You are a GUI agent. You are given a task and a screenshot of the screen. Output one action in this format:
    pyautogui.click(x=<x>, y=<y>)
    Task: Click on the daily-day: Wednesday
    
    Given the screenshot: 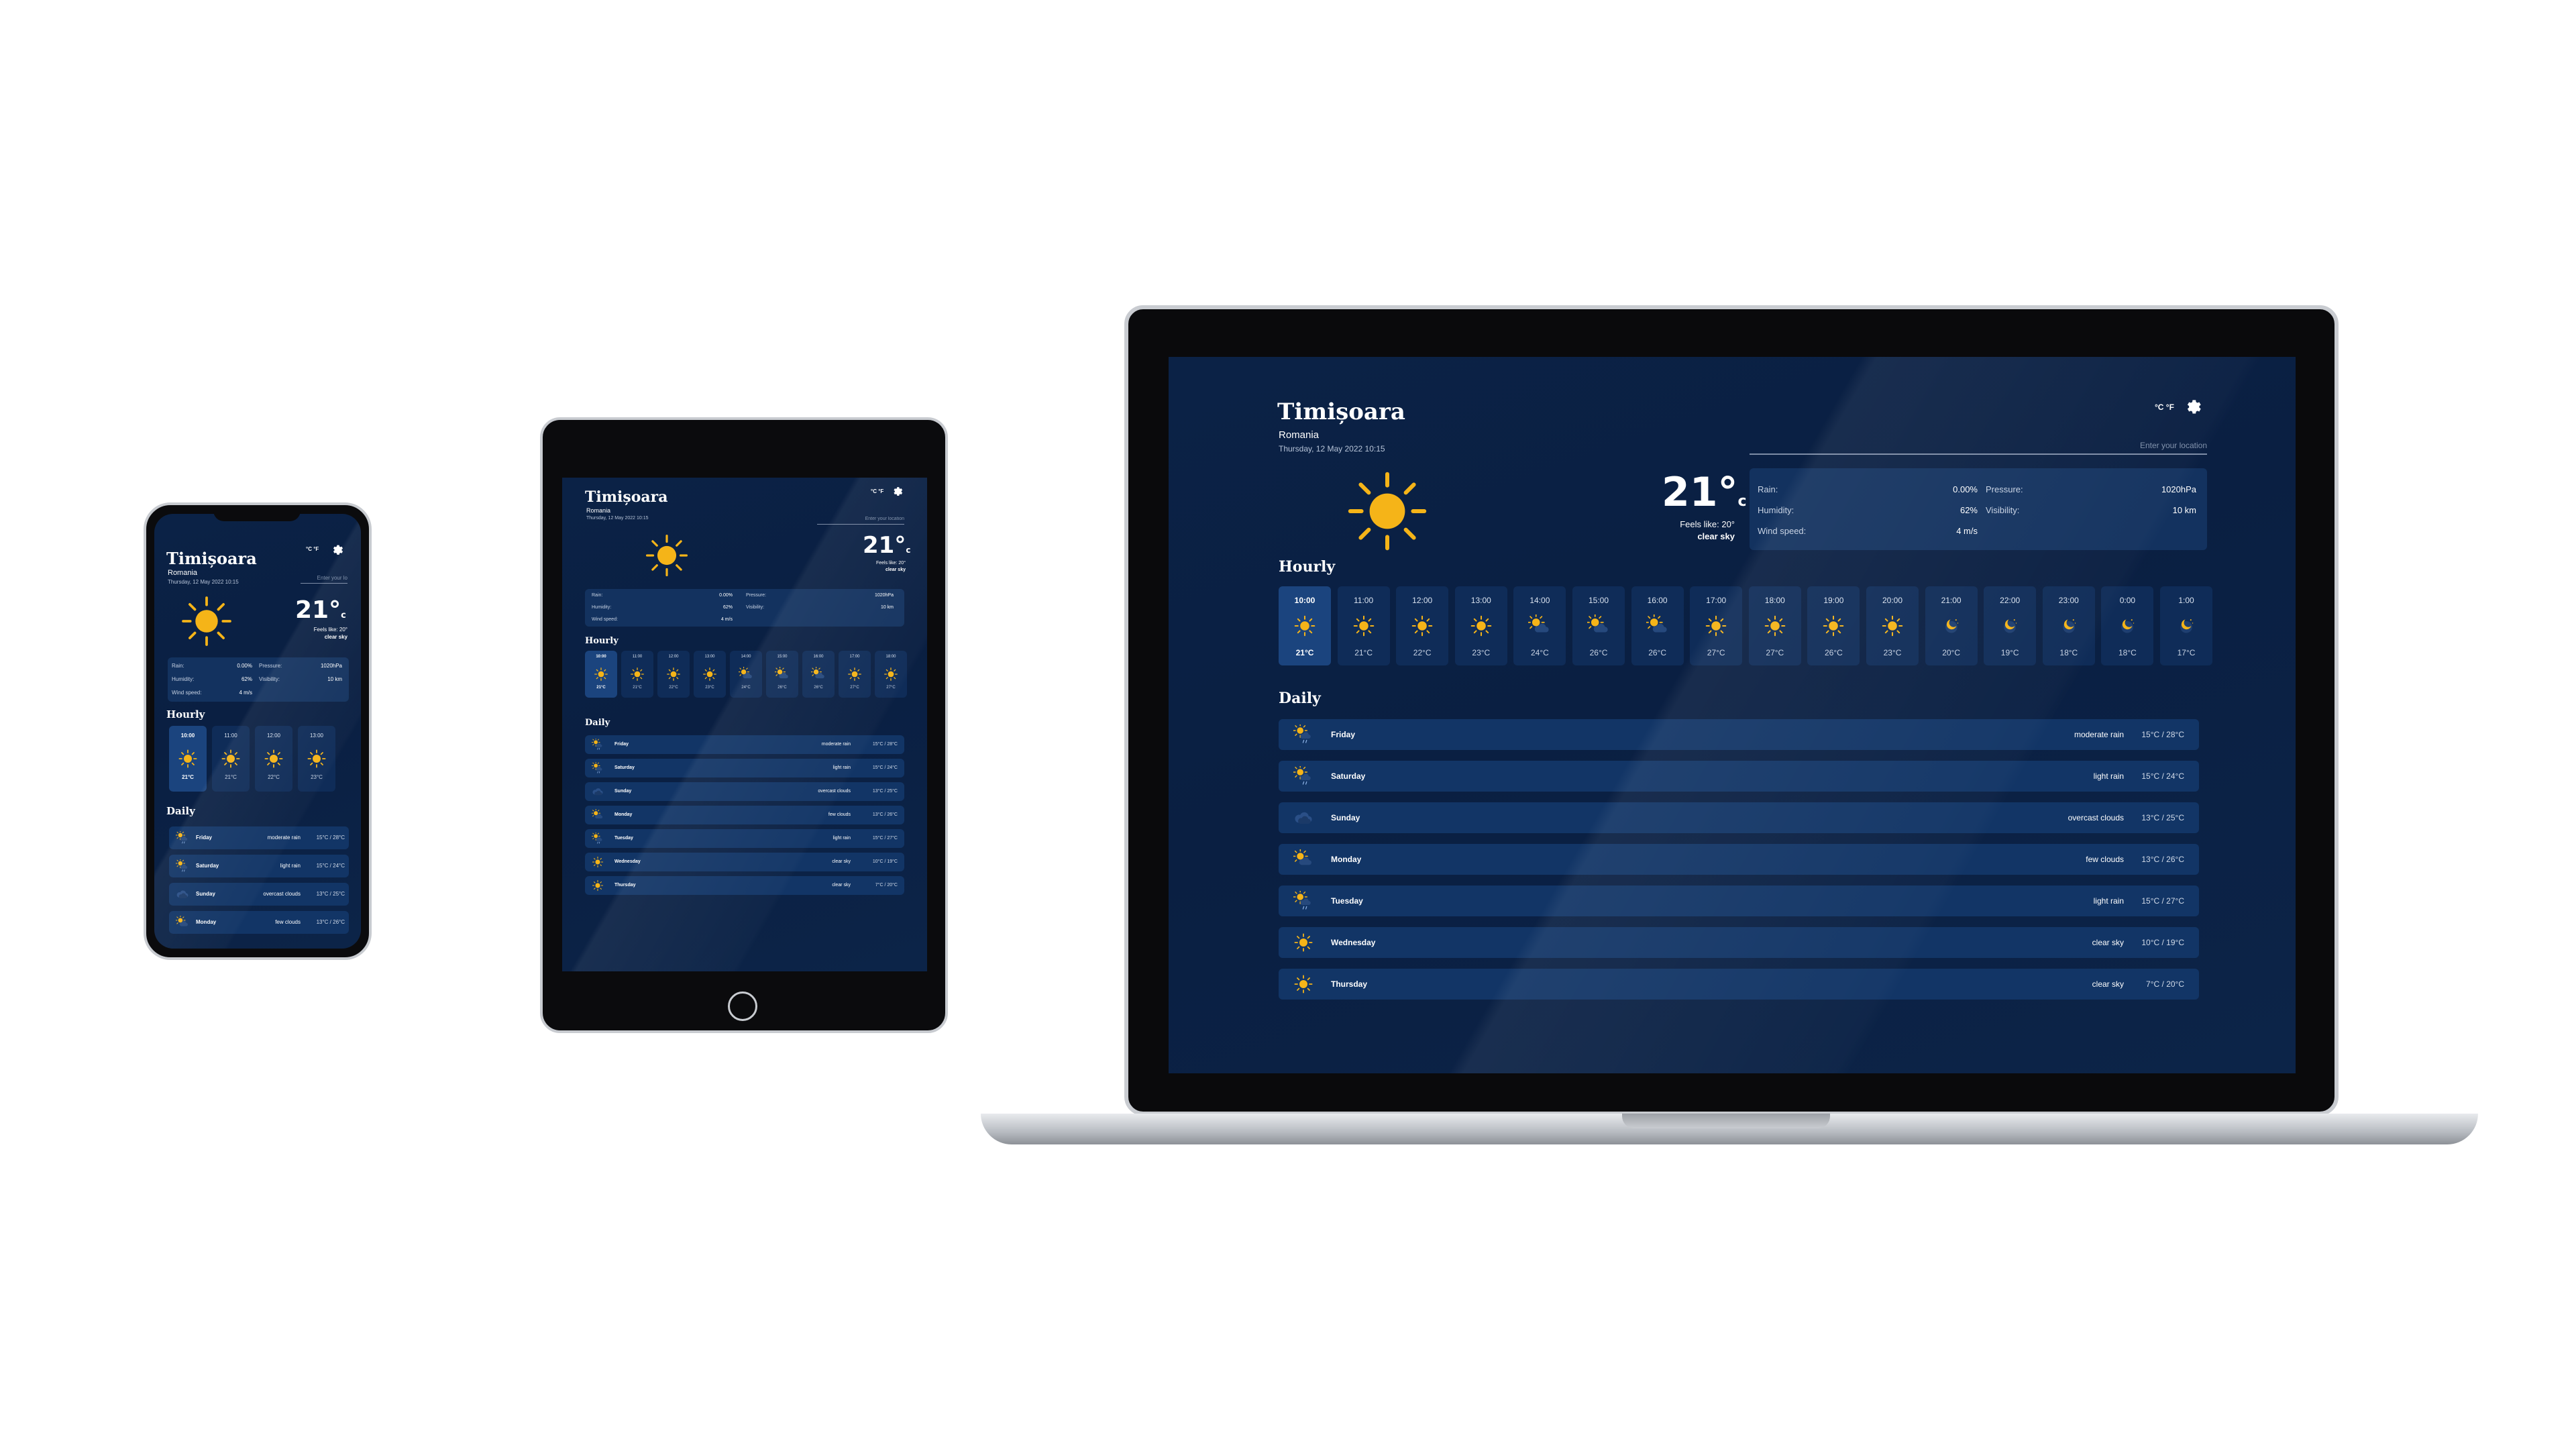 What is the action you would take?
    pyautogui.click(x=1353, y=942)
    